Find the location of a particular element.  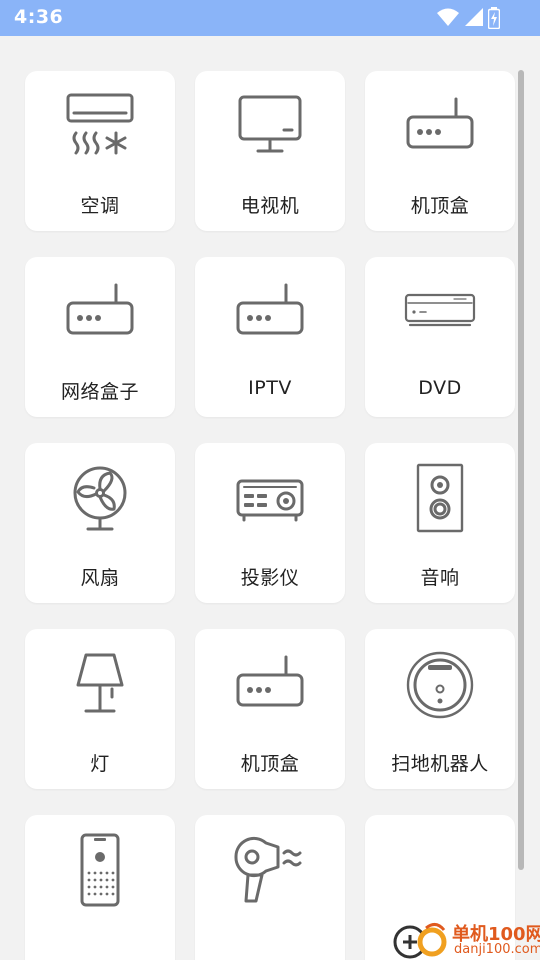

watermark-logo-icon is located at coordinates (420, 941).